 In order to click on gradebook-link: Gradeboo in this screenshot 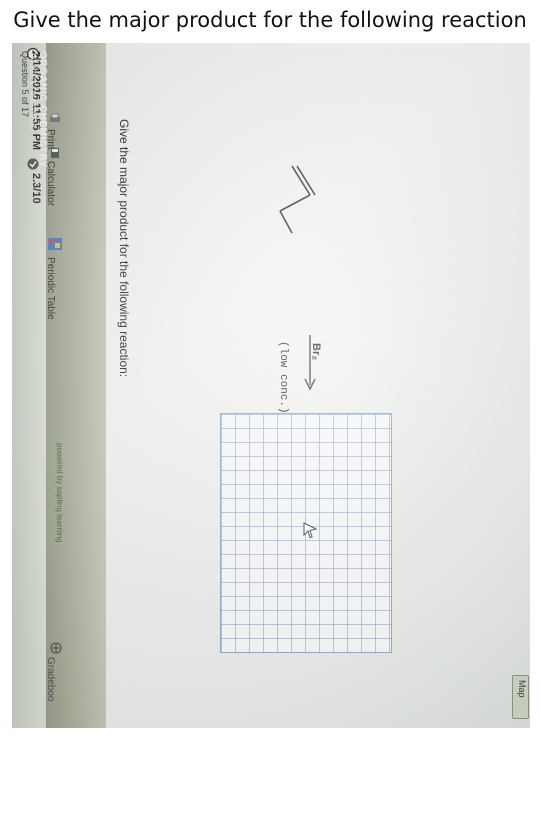, I will do `click(50, 679)`.